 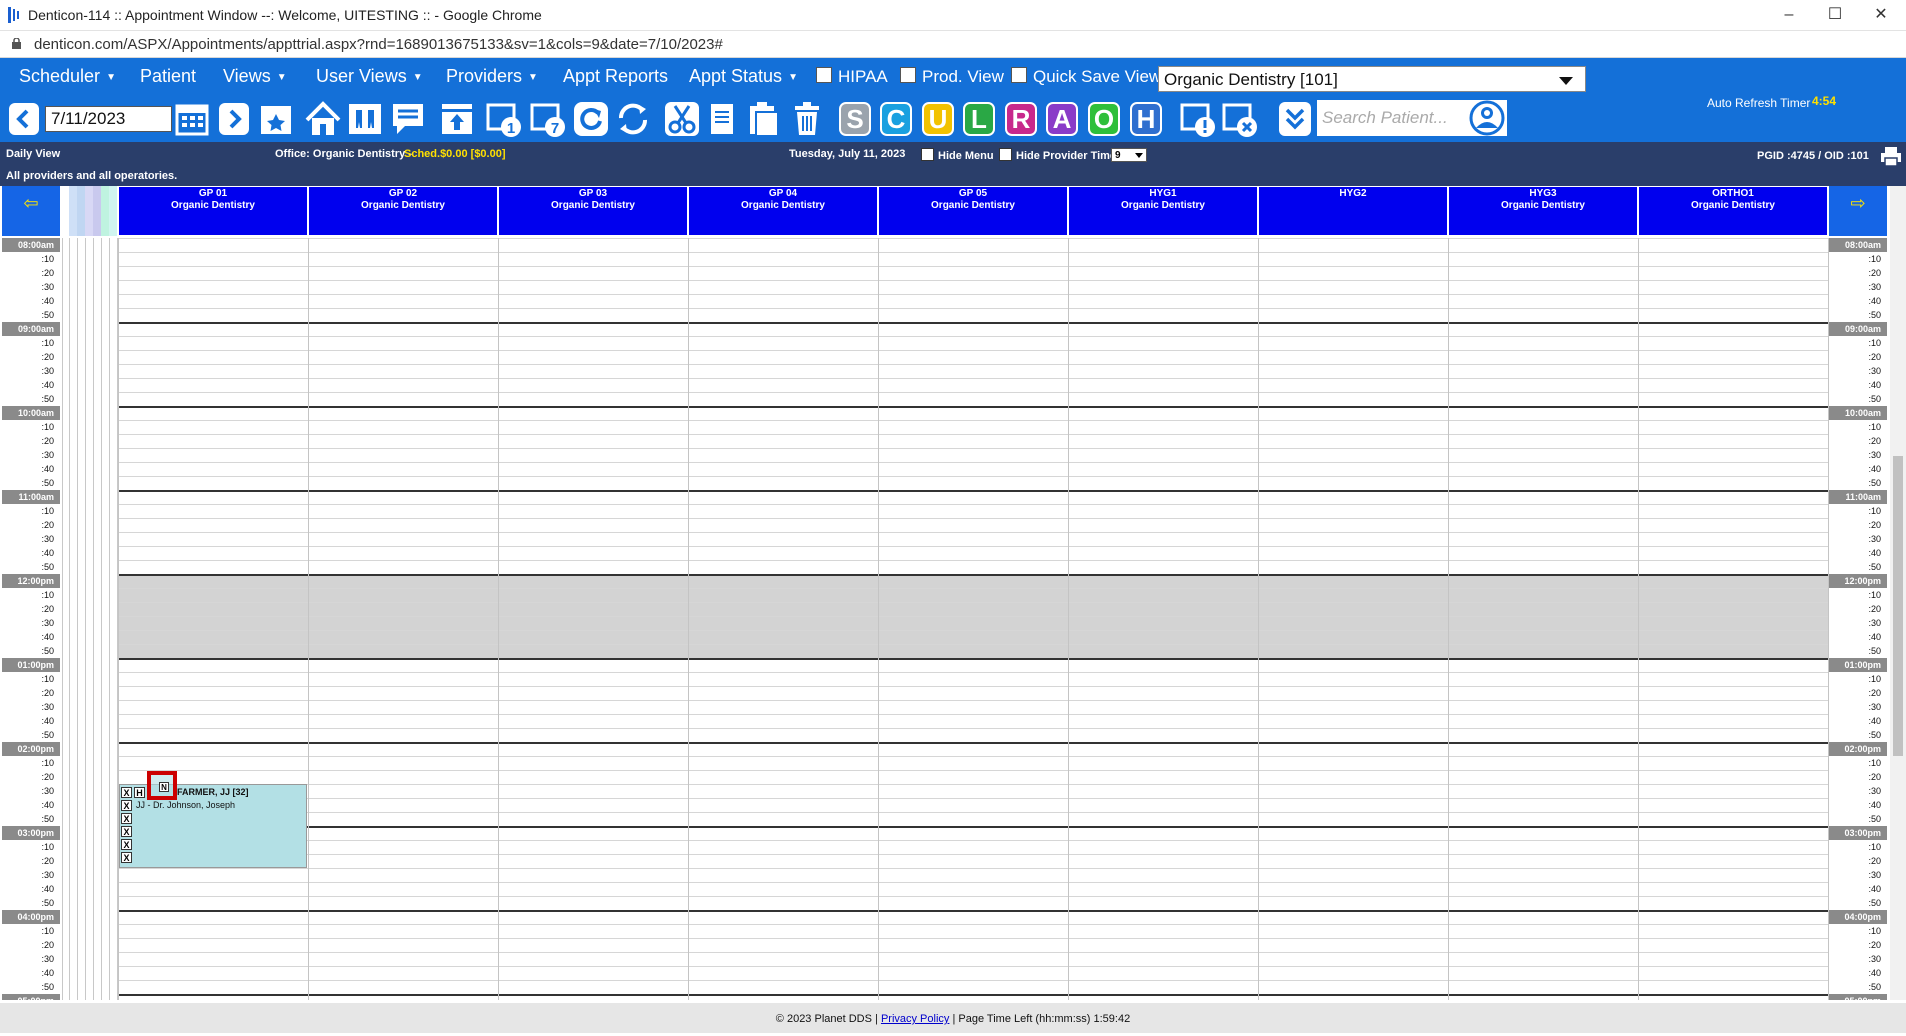 I want to click on time-label-right: :40, so click(x=1874, y=553).